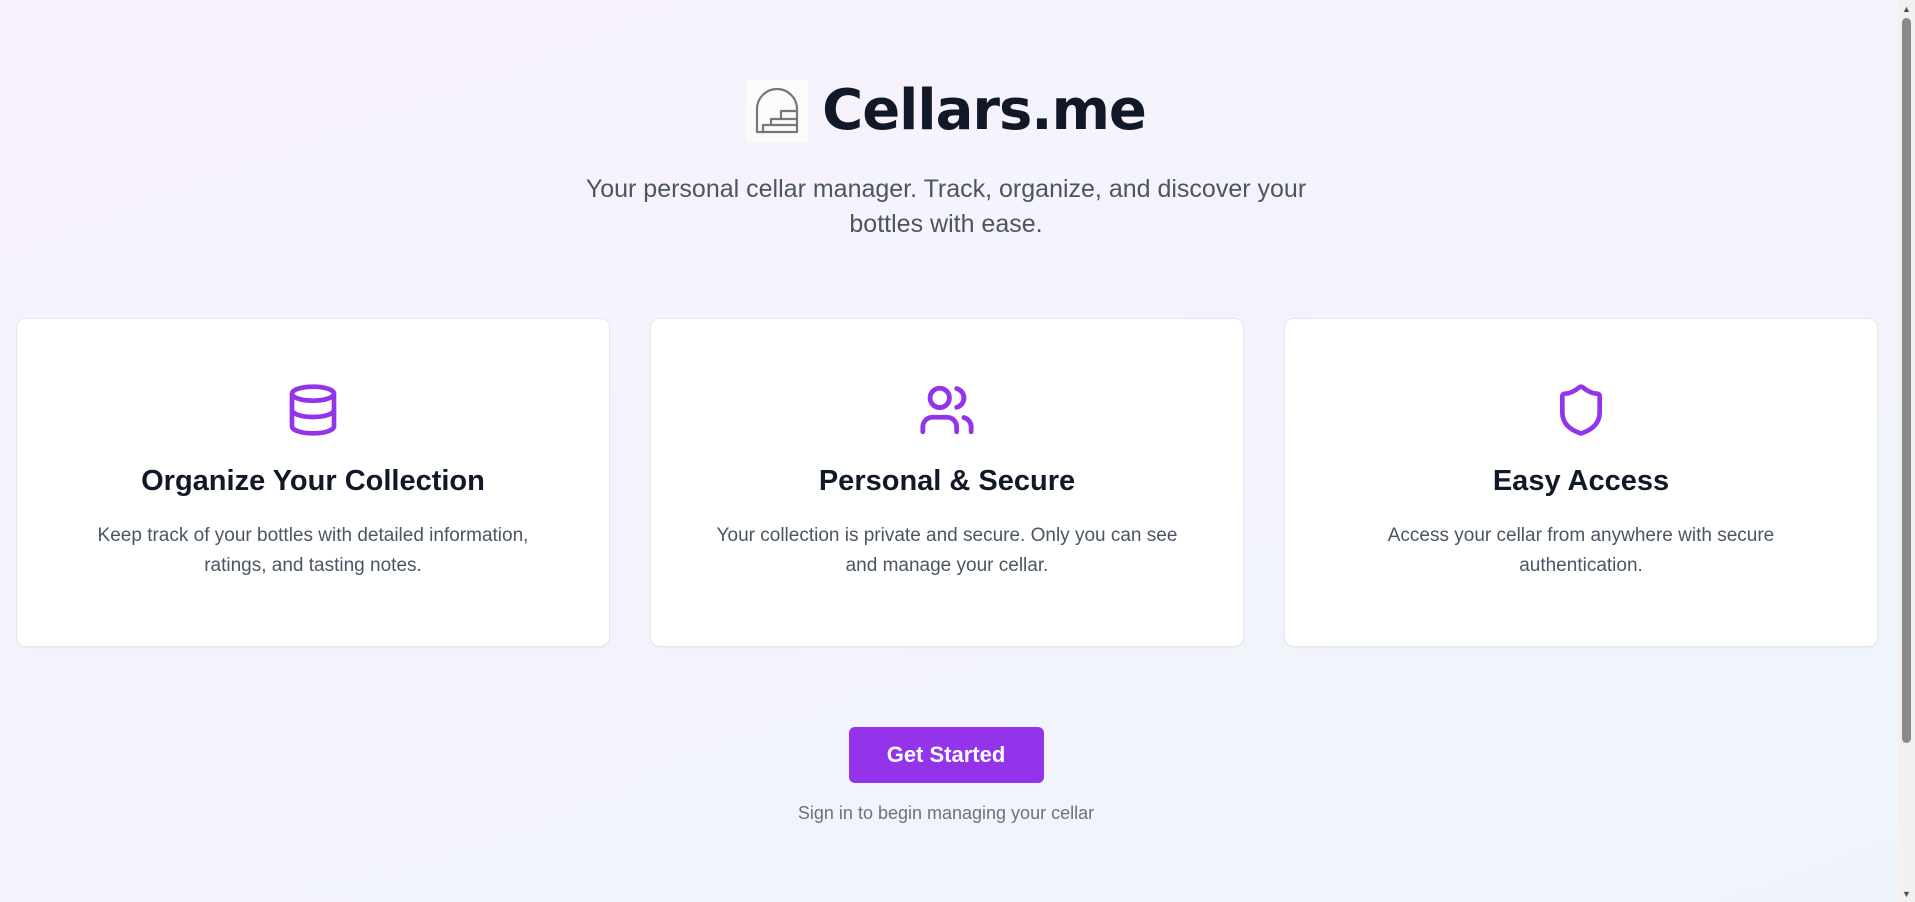 The image size is (1915, 902). I want to click on scrollbar-thumb, so click(1906, 380).